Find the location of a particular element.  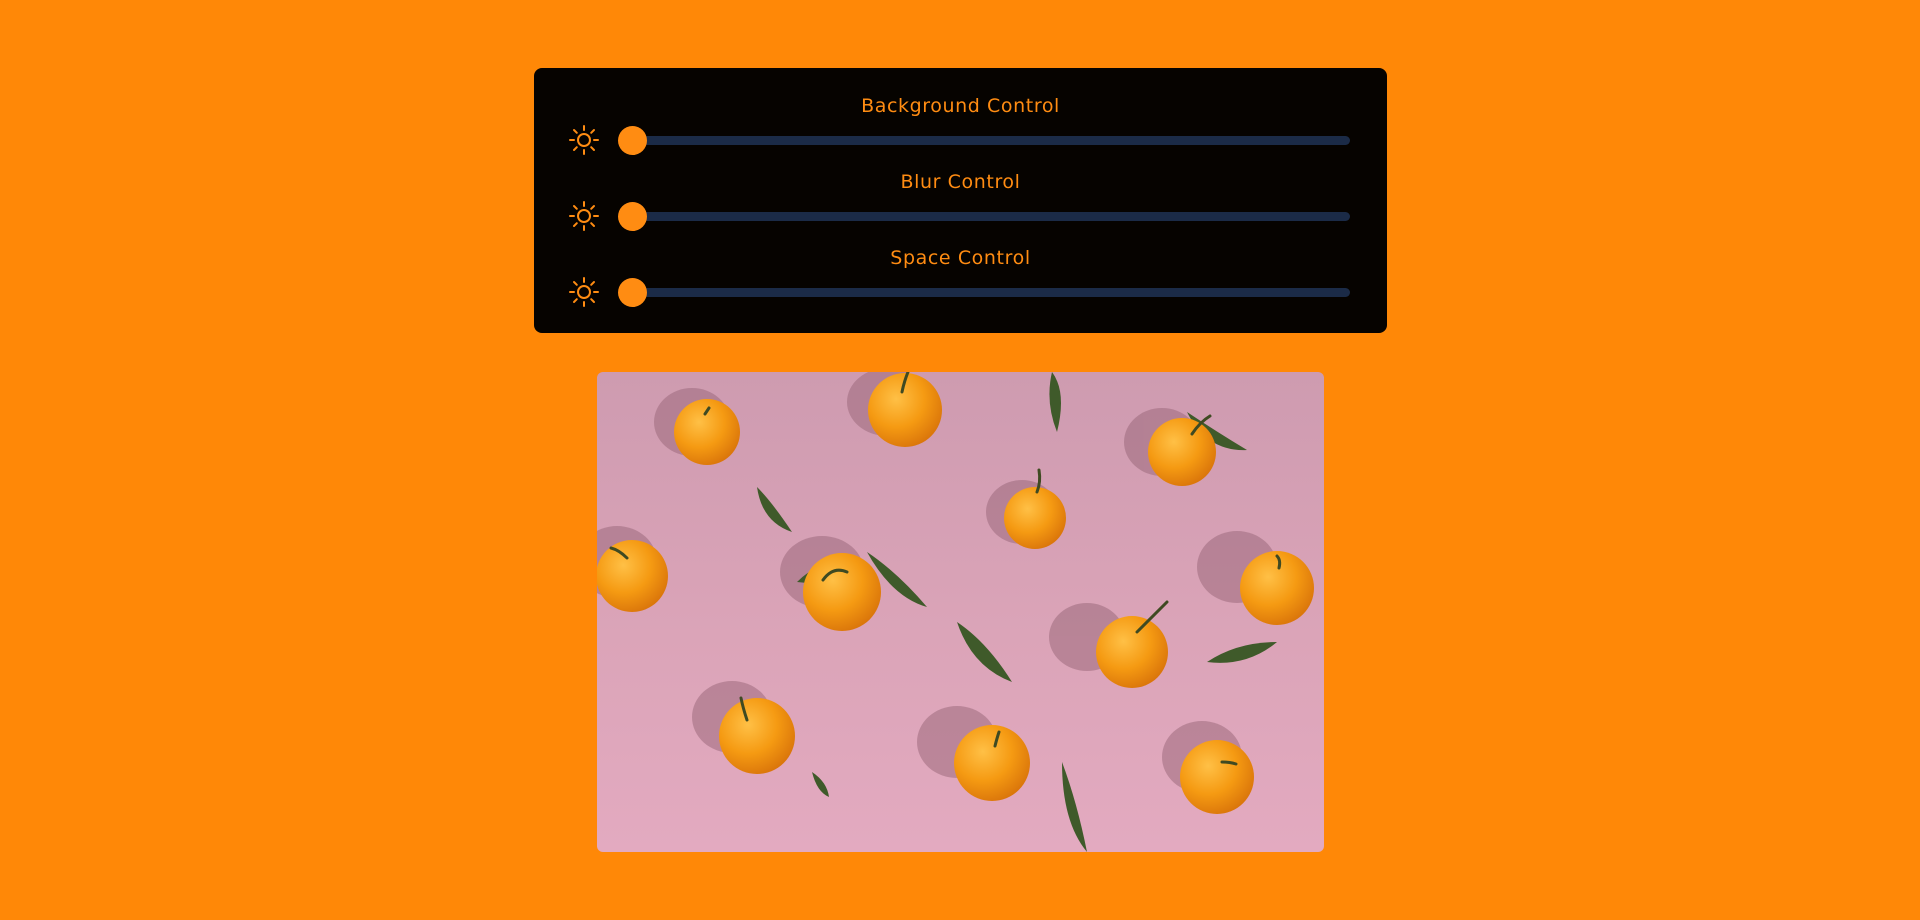

sun-icon is located at coordinates (584, 292).